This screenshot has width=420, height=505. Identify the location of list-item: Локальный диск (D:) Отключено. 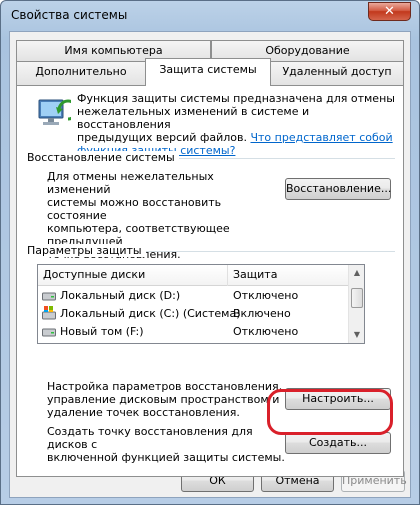
(197, 296).